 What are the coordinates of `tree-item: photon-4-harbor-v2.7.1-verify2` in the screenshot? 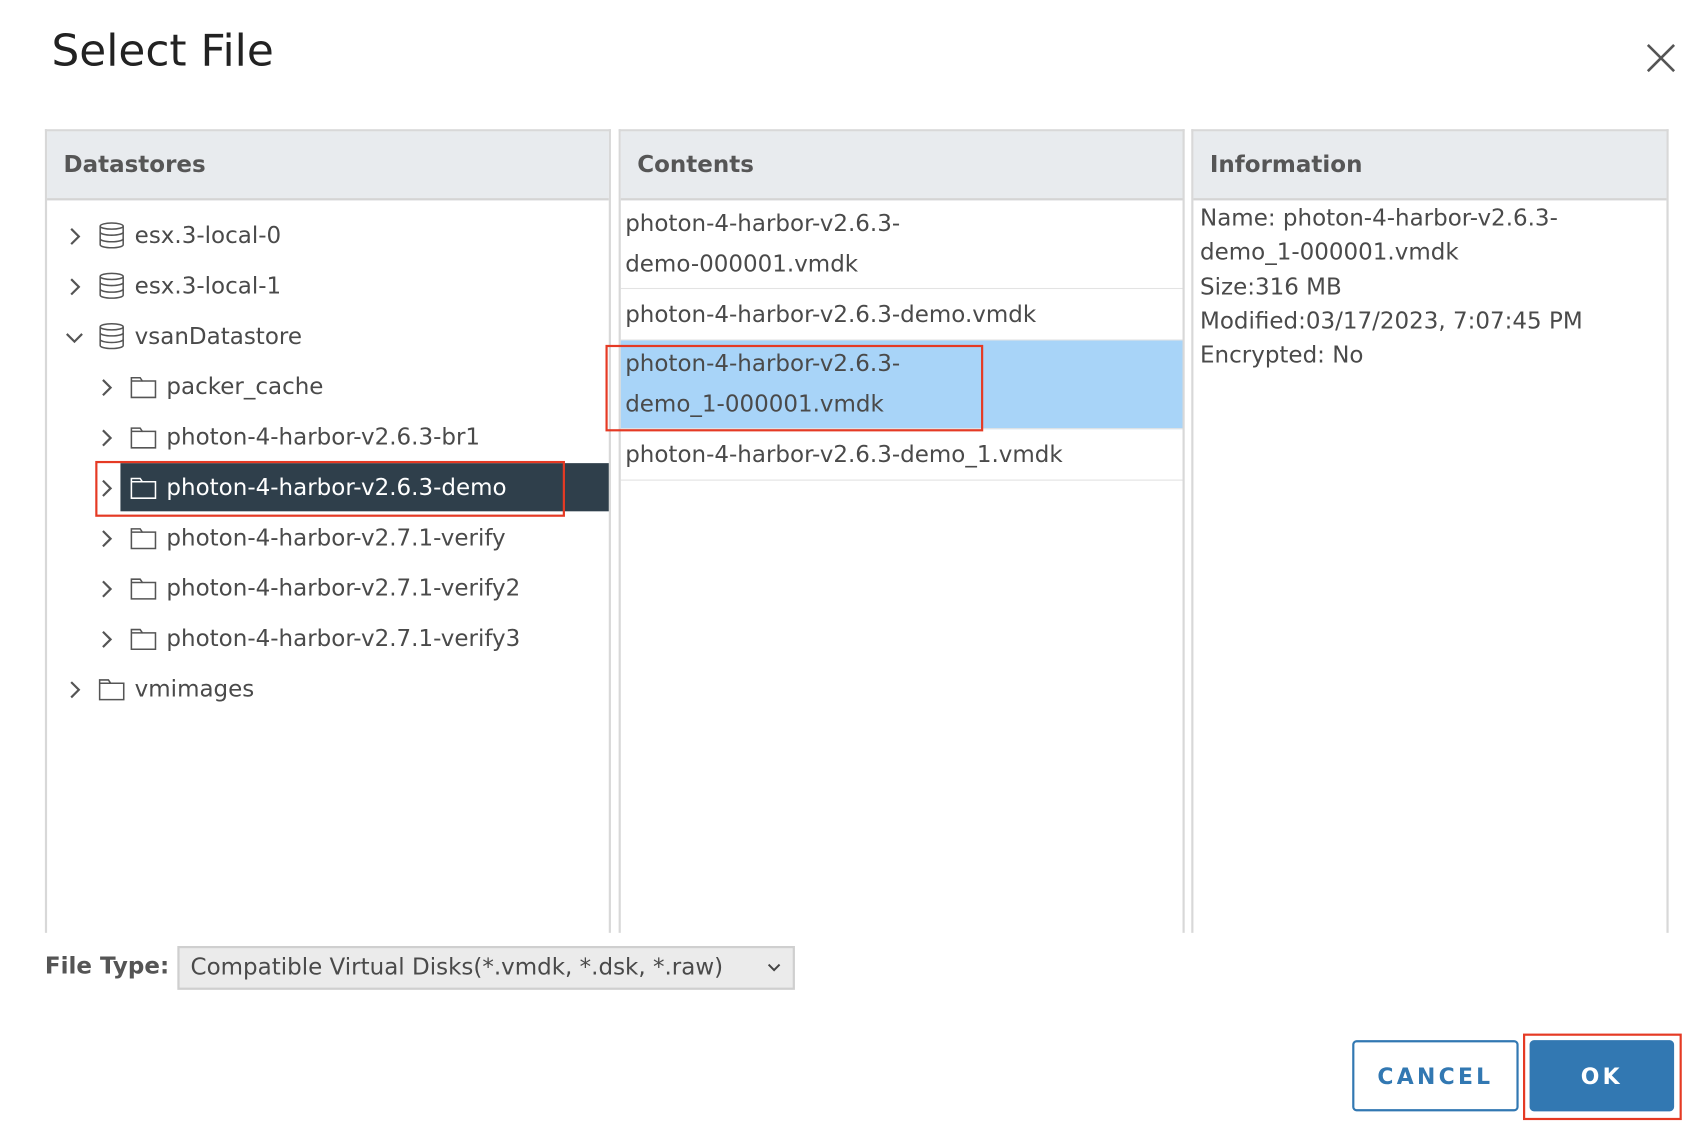 It's located at (328, 588).